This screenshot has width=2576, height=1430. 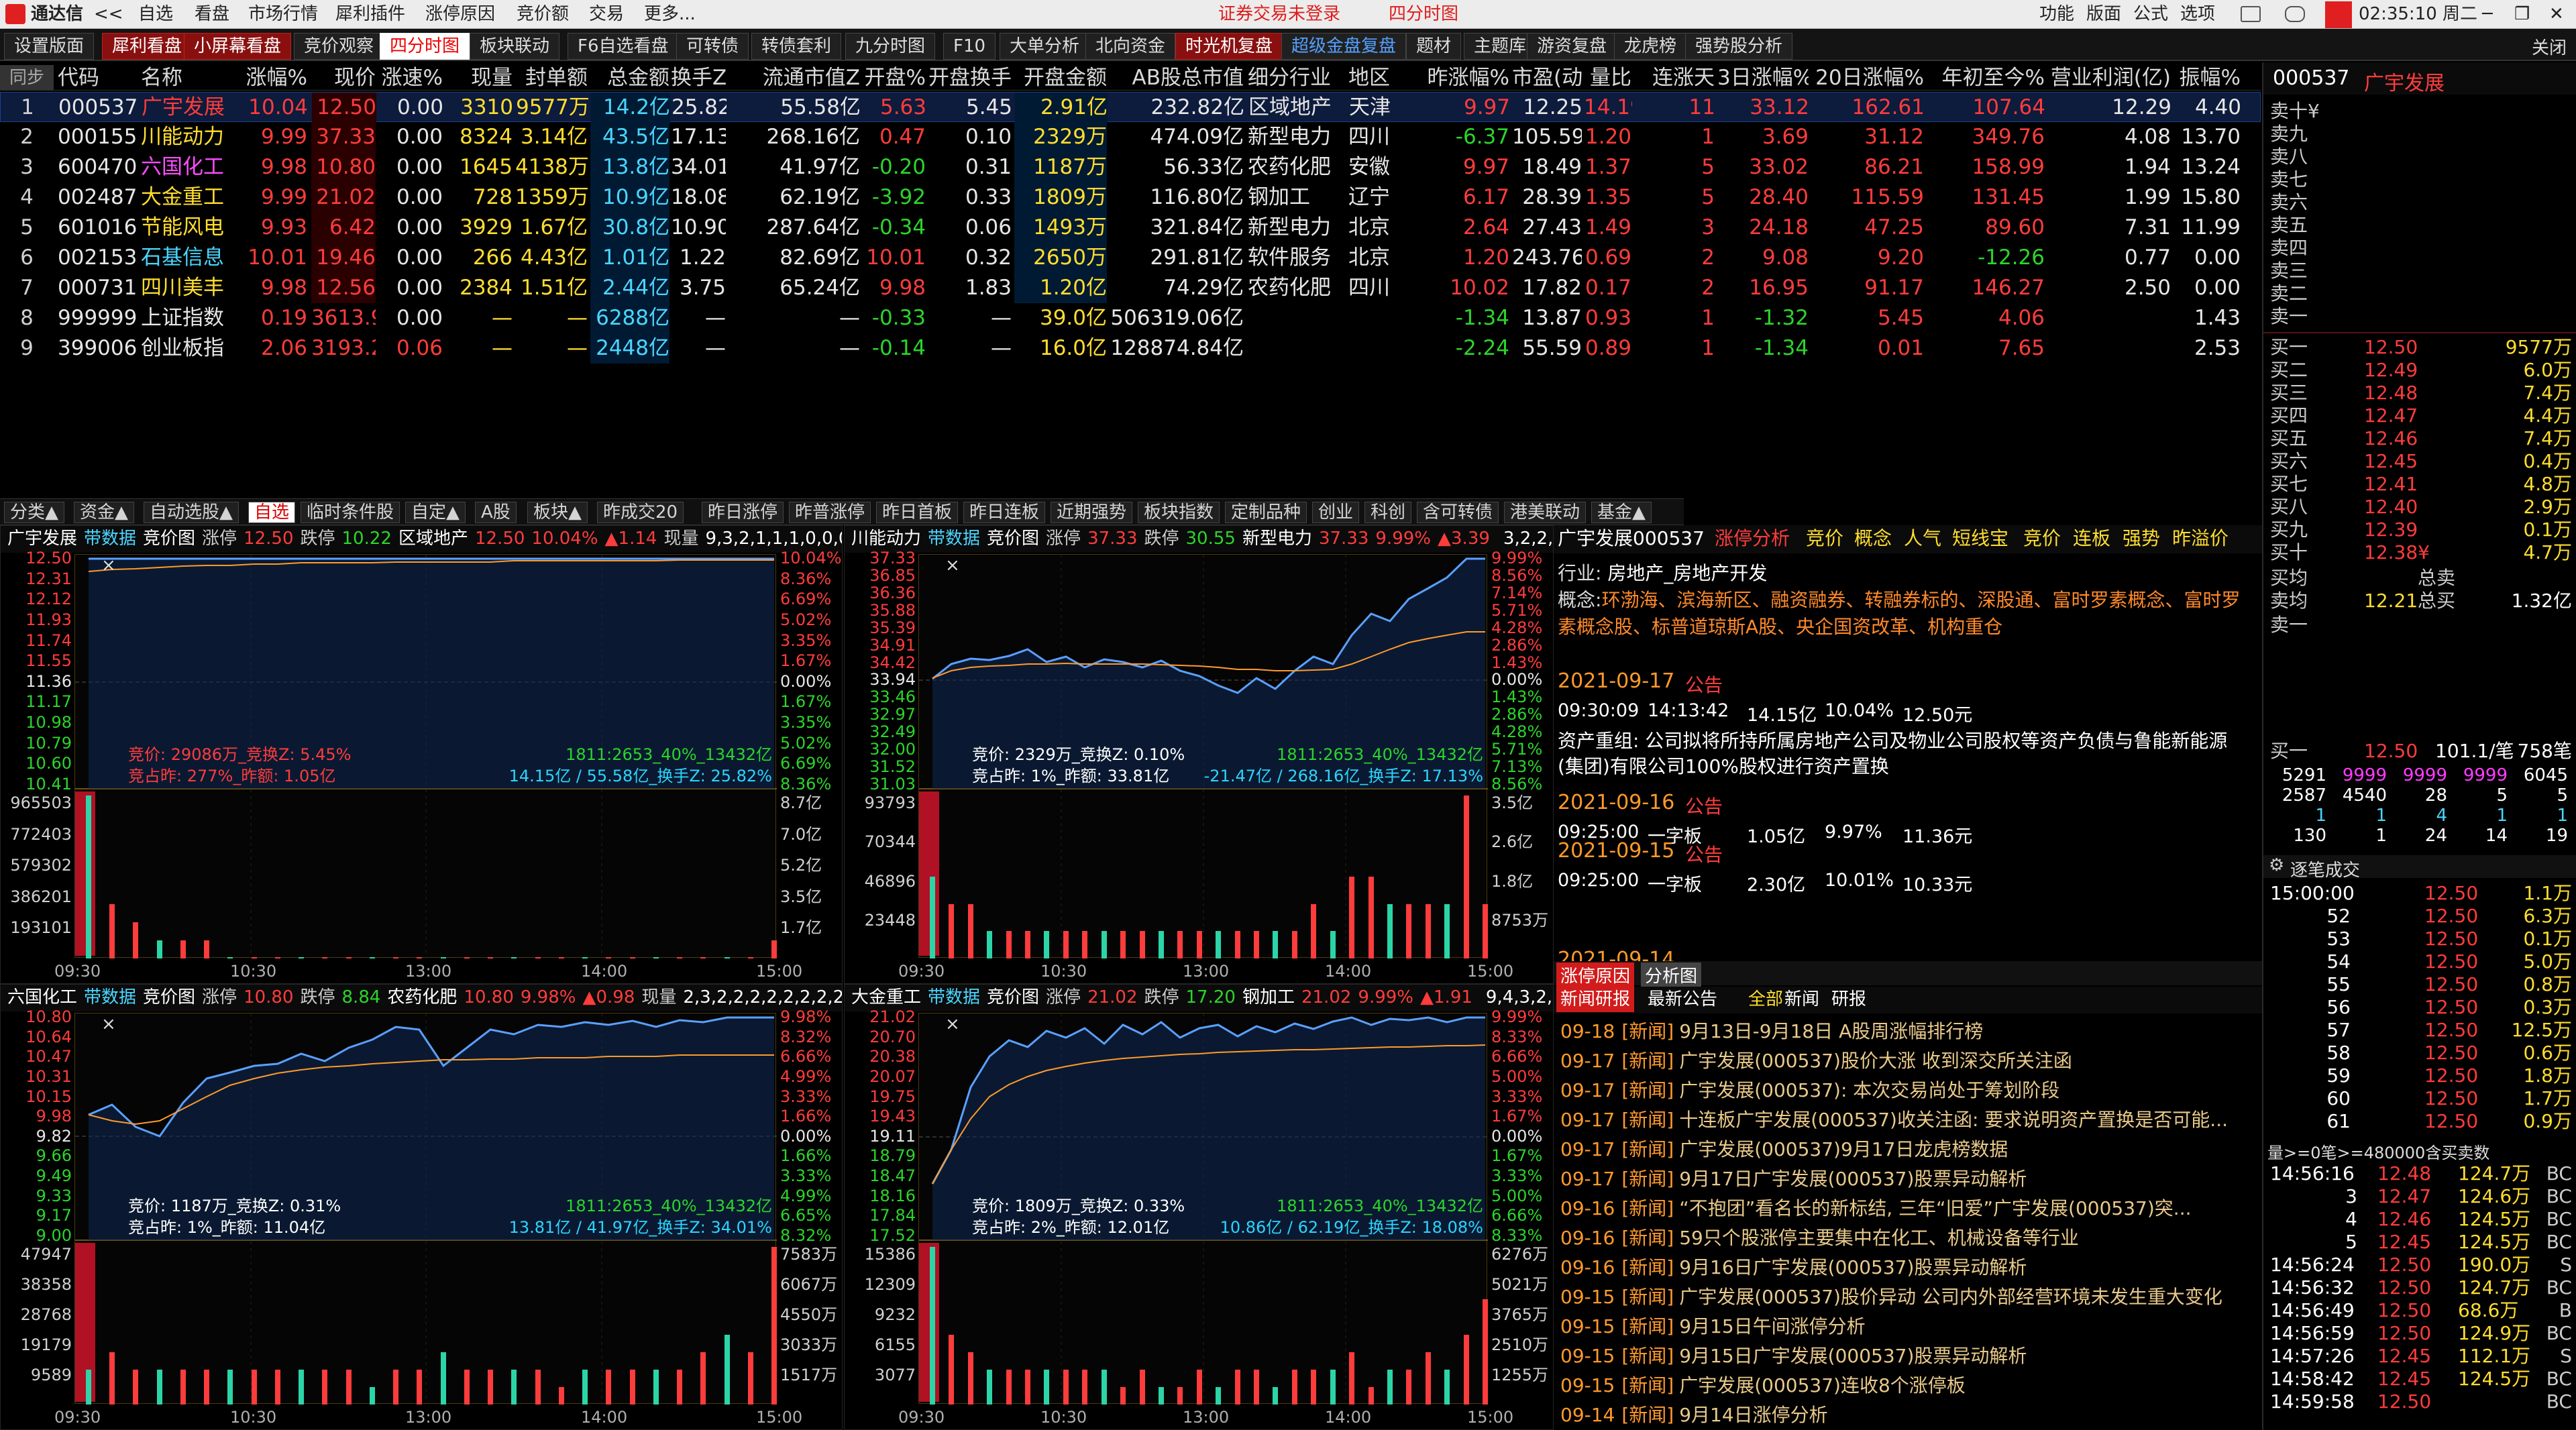 I want to click on layout-tab: 强势股分析, so click(x=1739, y=46).